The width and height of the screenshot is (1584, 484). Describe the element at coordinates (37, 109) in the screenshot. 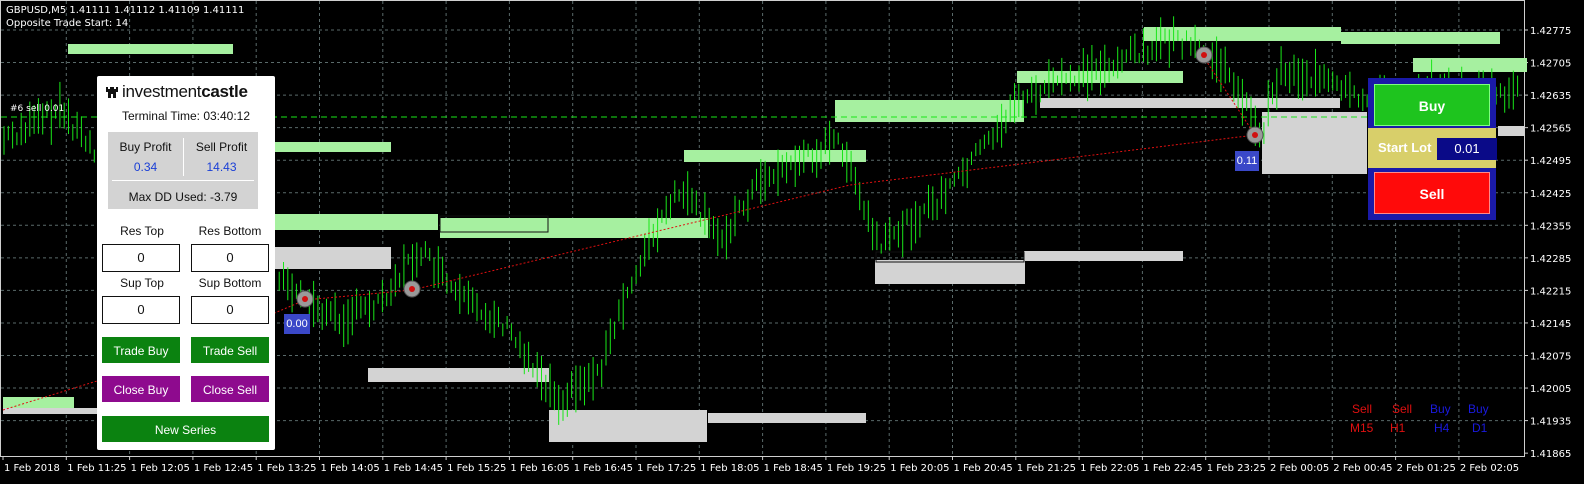

I see `order-label: #6 sell 0.01` at that location.